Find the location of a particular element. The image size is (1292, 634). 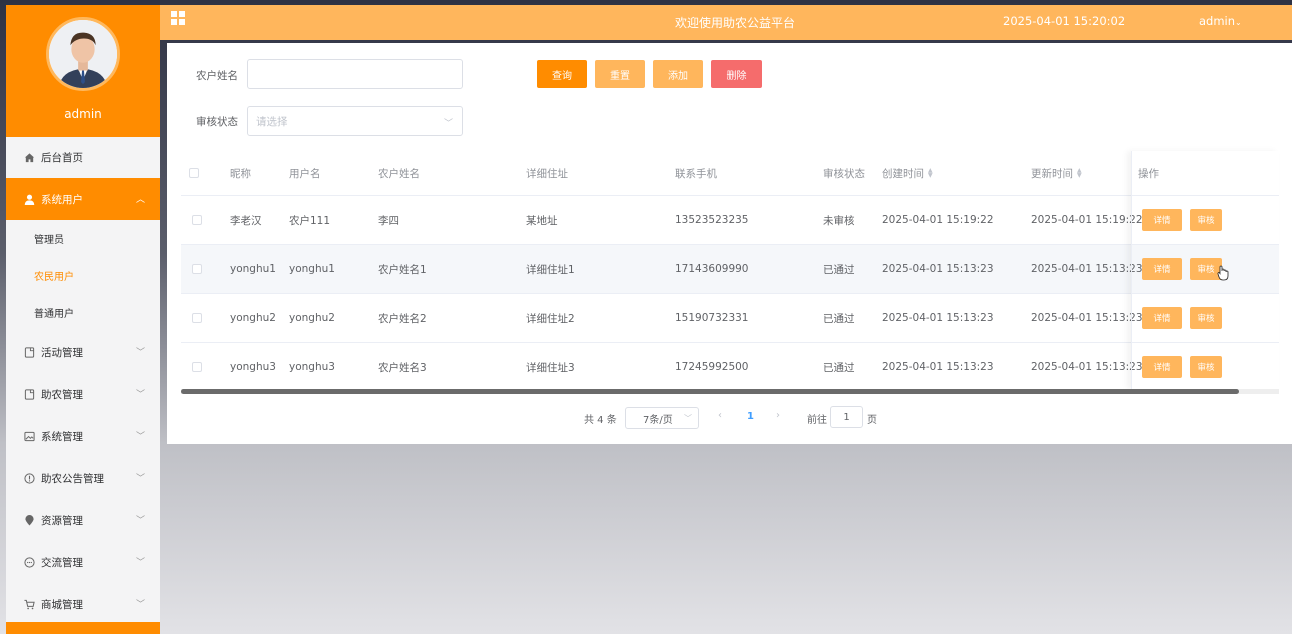

cell-address: 详细住址2 is located at coordinates (550, 318).